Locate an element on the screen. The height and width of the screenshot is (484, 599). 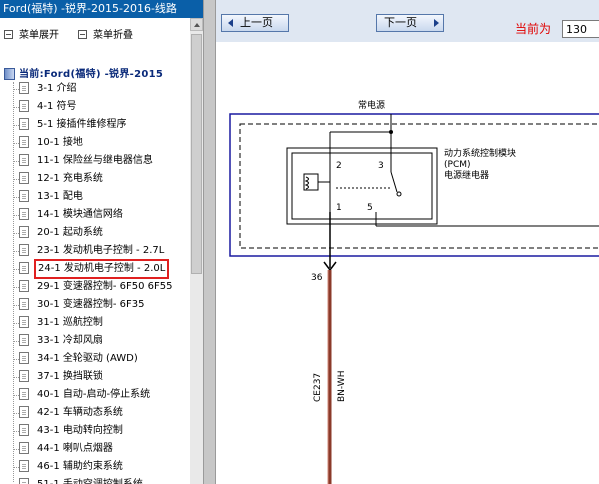
scroll-up-icon is located at coordinates (196, 24).